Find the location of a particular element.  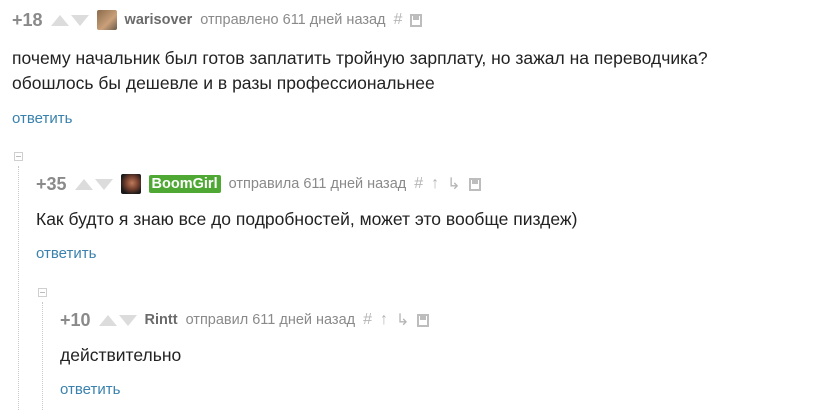

username-link: Rintt is located at coordinates (161, 320).